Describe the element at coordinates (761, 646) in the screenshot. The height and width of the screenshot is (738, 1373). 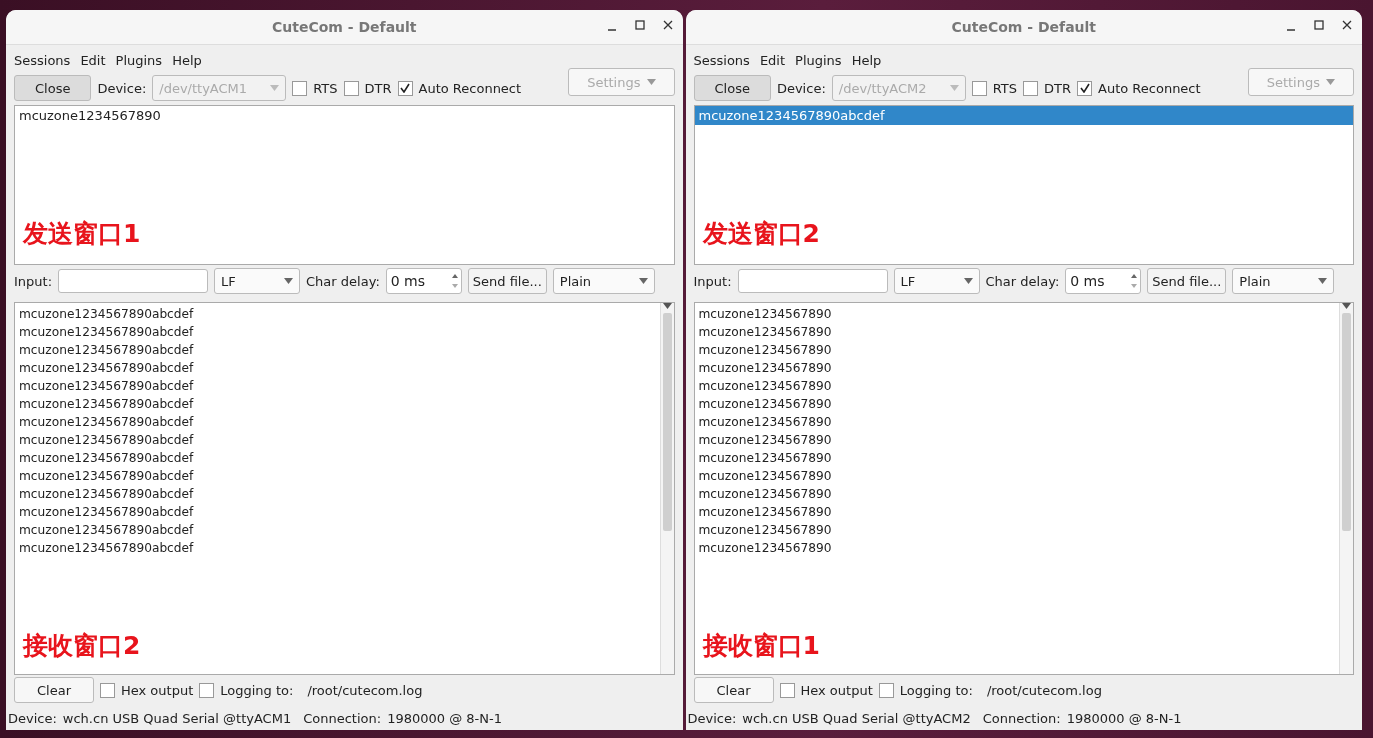
I see `annotation-text: 接收窗口1` at that location.